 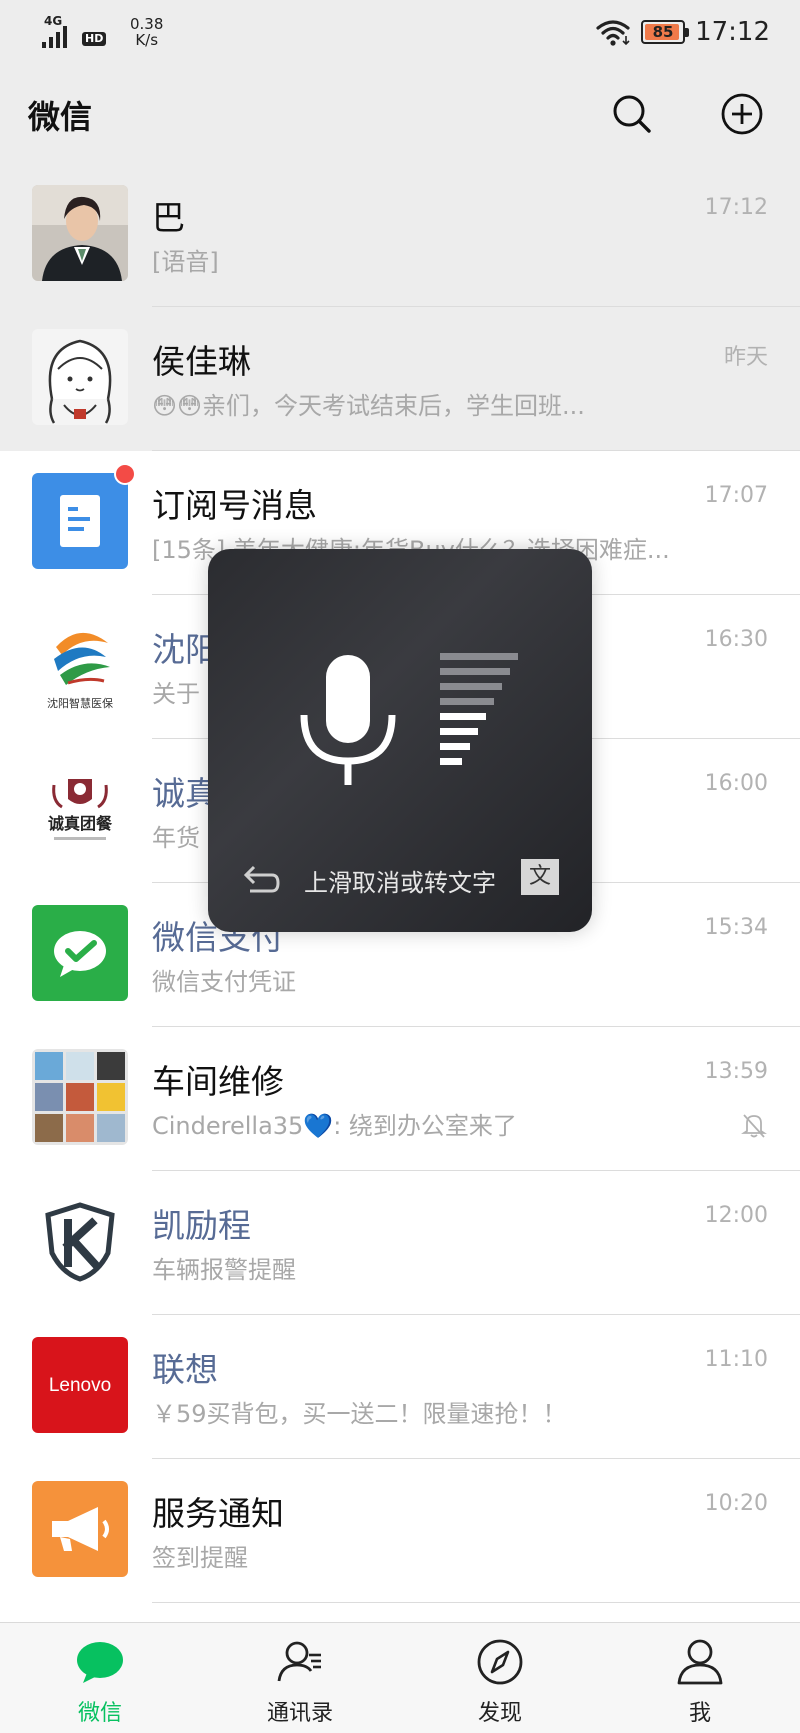 I want to click on status-bar: 4G HD 0.38 K/s 85 17:12, so click(x=400, y=34).